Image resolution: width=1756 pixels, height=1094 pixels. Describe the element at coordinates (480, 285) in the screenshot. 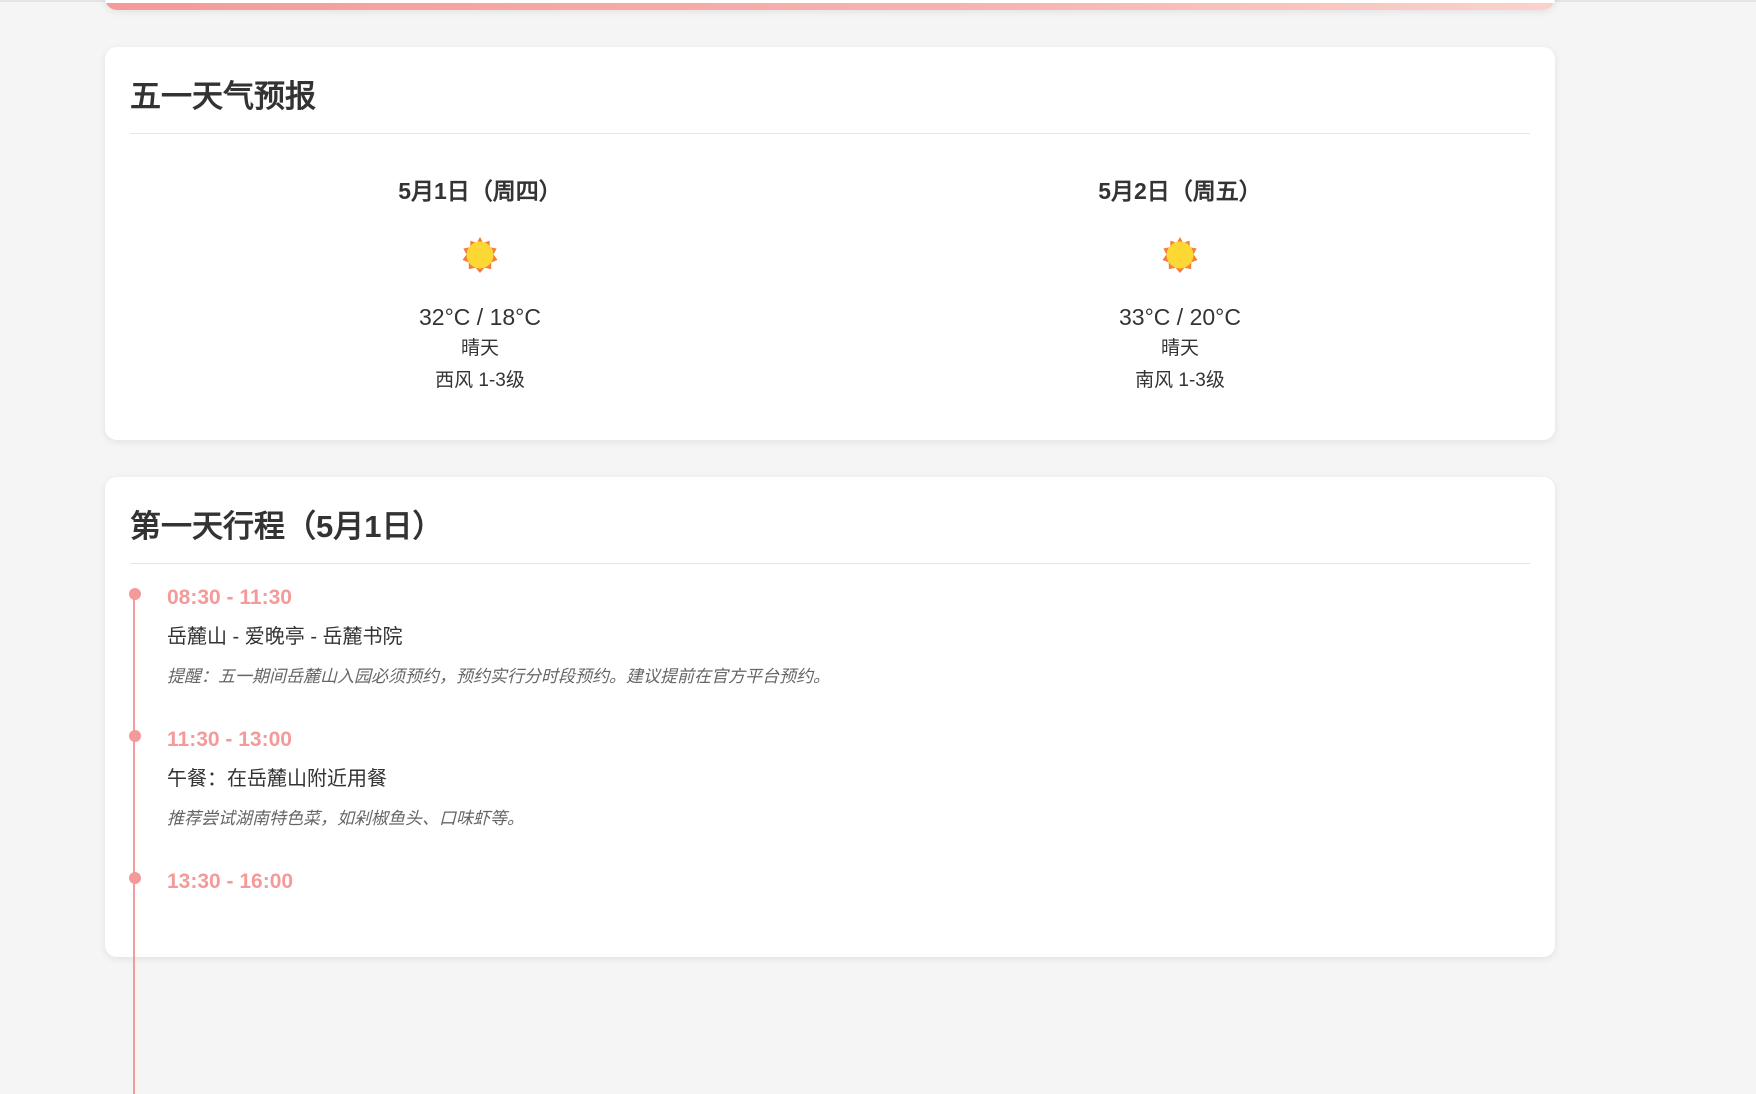

I see `weather-day-1: 5月1日（周四） 32°C / 18°C 晴天 西风 1-3级` at that location.